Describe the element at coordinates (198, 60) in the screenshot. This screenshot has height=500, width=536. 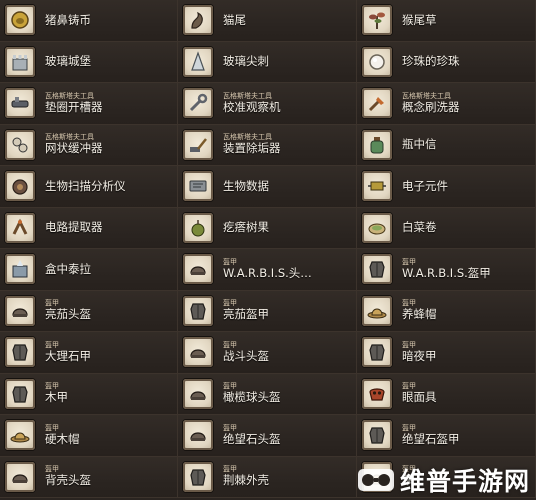
I see `spike-icon` at that location.